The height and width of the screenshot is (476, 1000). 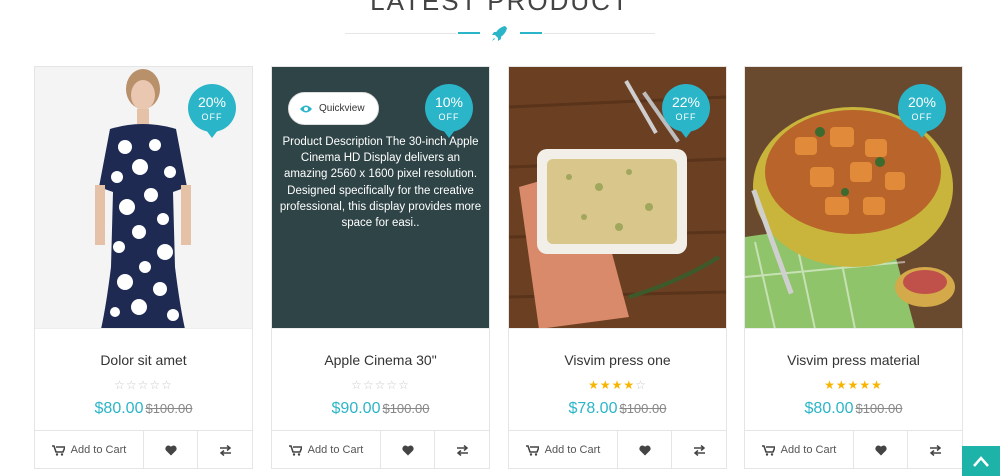 I want to click on product-name: Visvim press material, so click(x=853, y=360).